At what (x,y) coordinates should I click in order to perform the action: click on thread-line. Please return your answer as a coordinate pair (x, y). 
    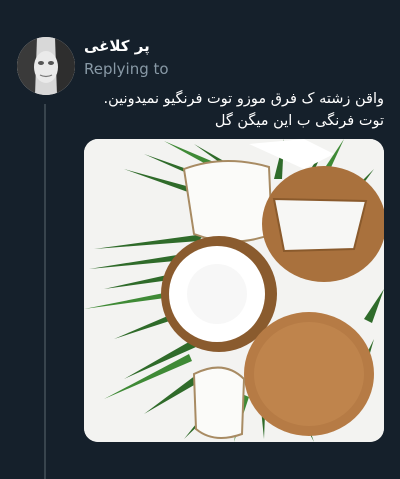
    Looking at the image, I should click on (45, 291).